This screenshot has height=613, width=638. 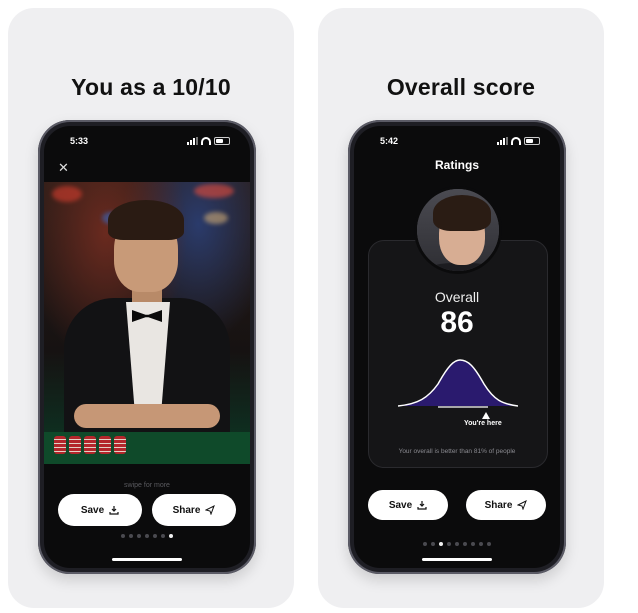 I want to click on status-bar: 5:42, so click(x=457, y=143).